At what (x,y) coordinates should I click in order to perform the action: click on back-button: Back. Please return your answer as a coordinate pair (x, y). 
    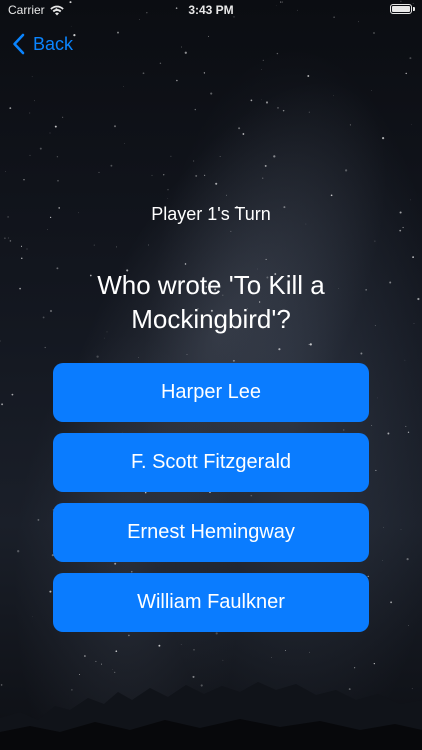
    Looking at the image, I should click on (42, 44).